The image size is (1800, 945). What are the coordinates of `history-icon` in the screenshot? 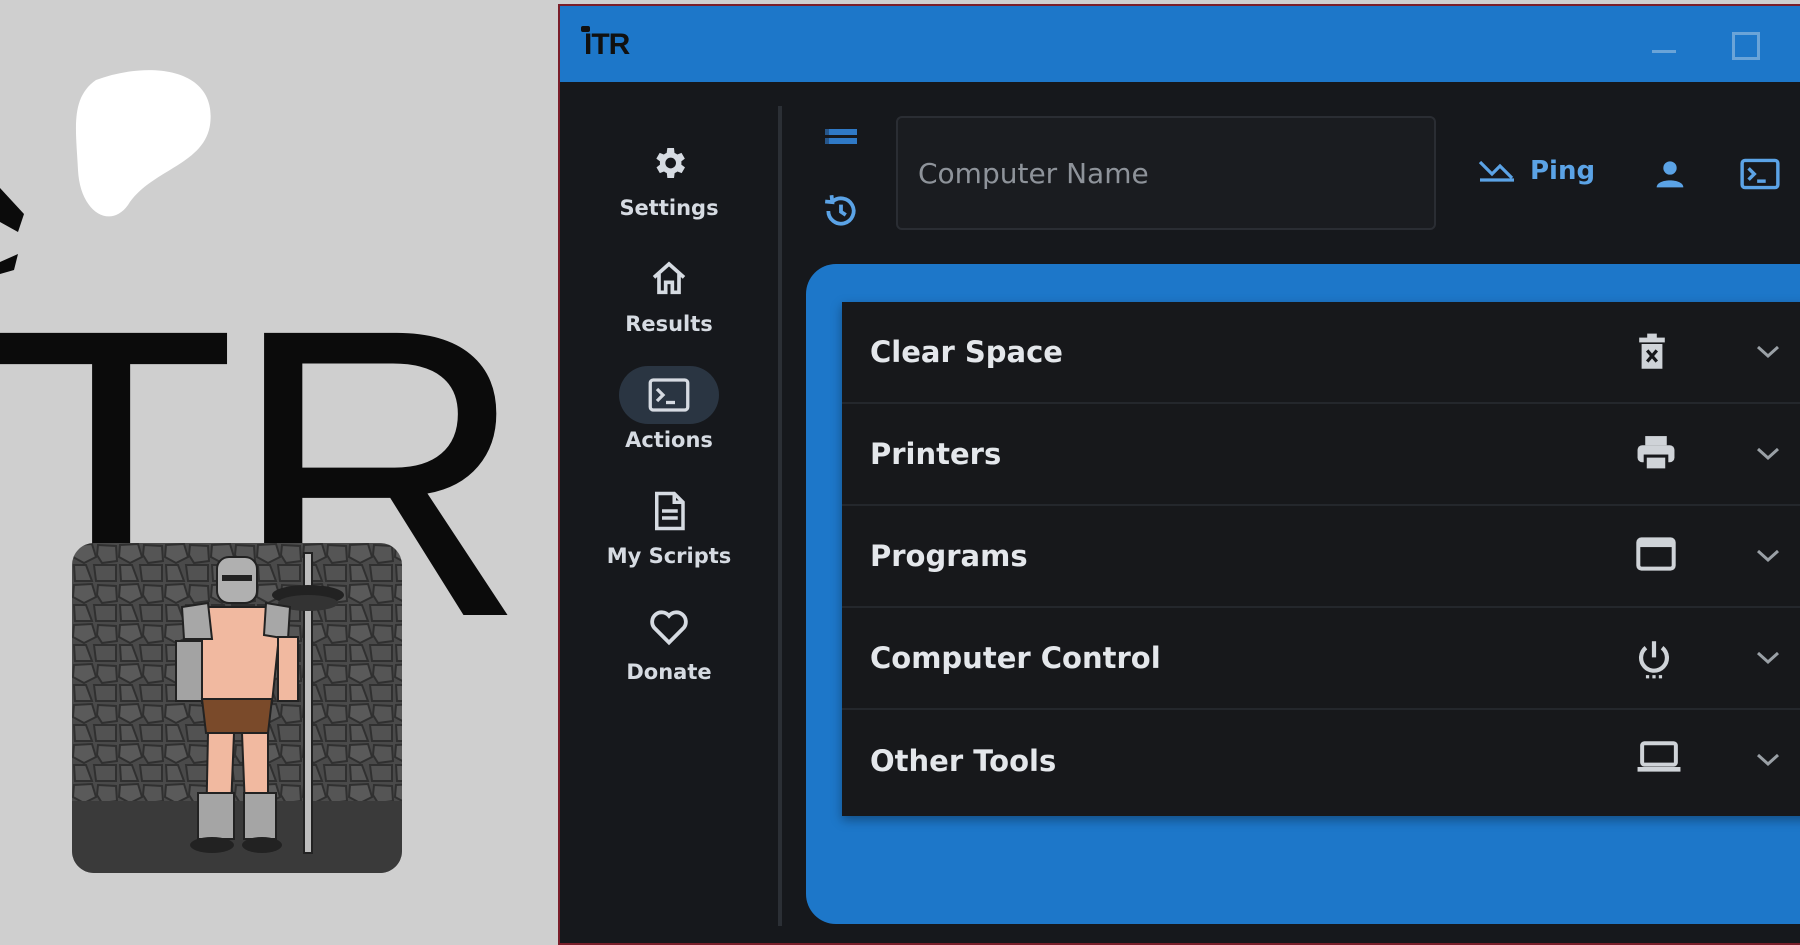 It's located at (841, 211).